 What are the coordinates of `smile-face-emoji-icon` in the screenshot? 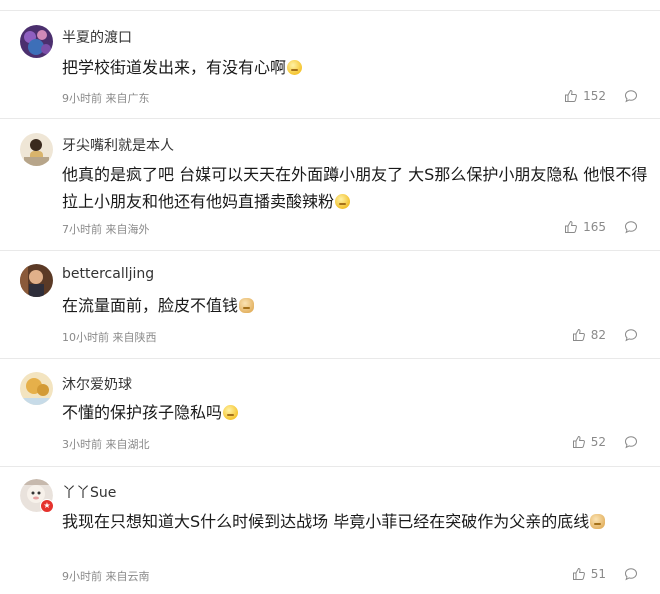 It's located at (343, 201).